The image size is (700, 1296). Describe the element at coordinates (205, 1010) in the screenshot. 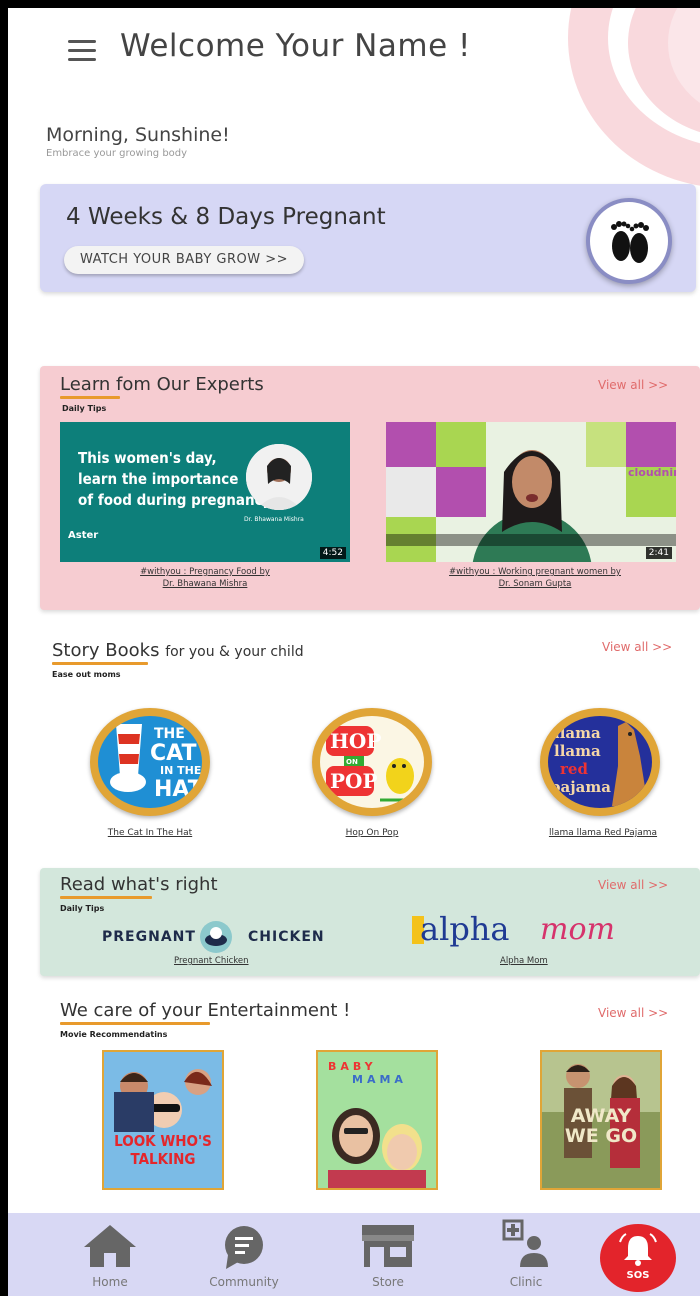

I see `entertainment-title: We care of your Entertainment !` at that location.